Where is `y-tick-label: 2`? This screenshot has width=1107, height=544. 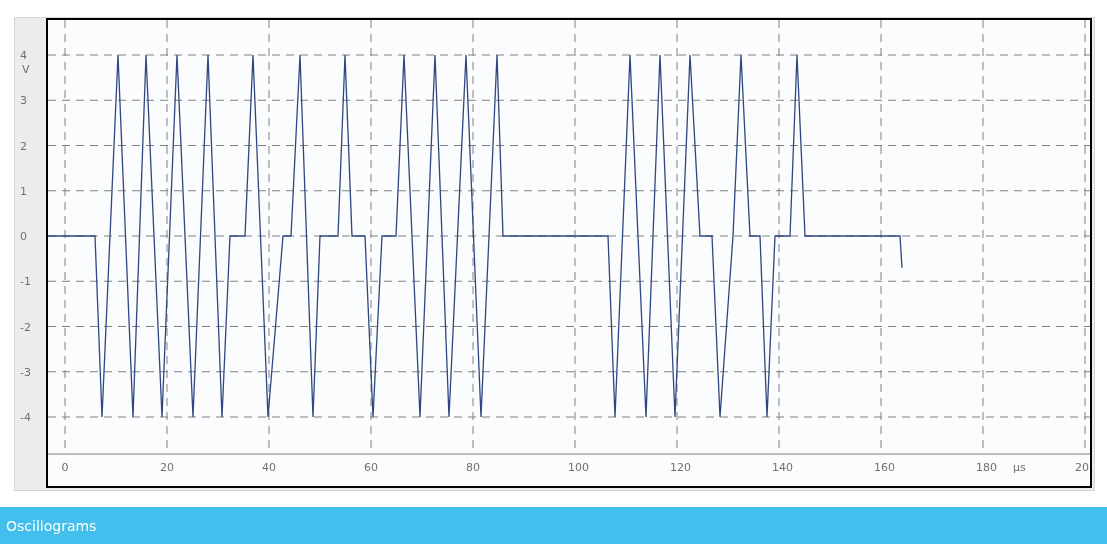
y-tick-label: 2 is located at coordinates (23, 146).